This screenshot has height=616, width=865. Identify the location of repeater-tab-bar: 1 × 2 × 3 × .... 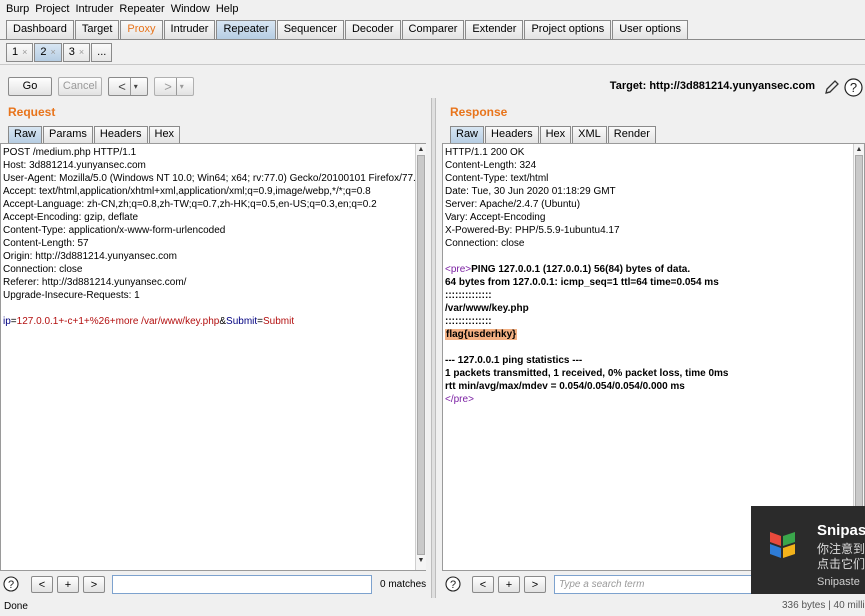
(59, 52).